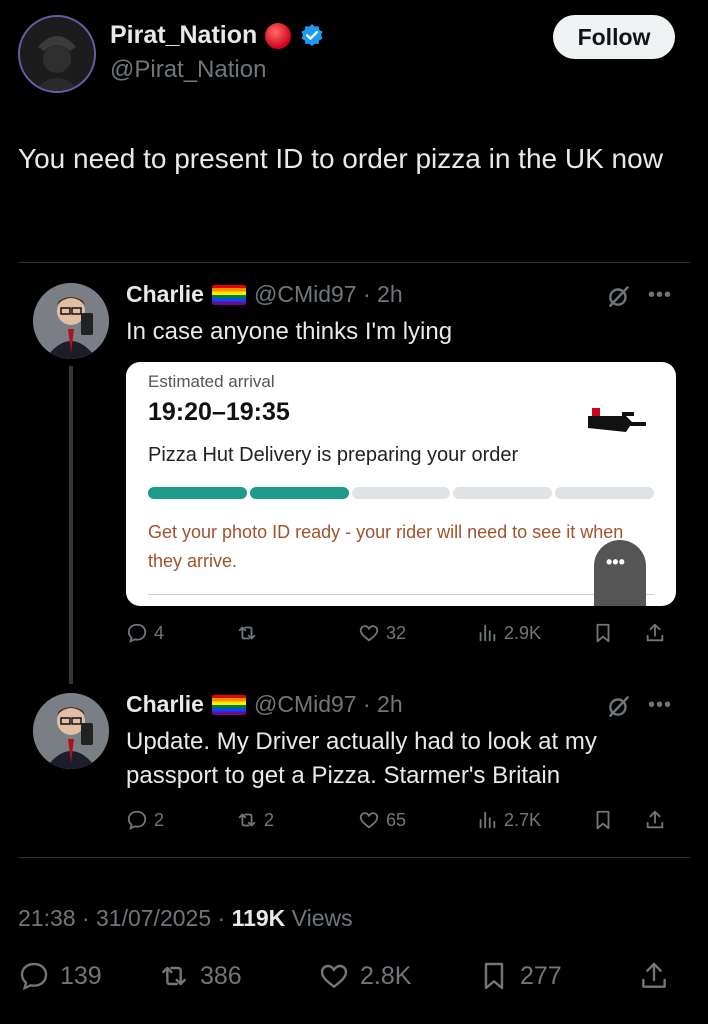 The width and height of the screenshot is (708, 1024). I want to click on delivery-scooter-icon, so click(617, 420).